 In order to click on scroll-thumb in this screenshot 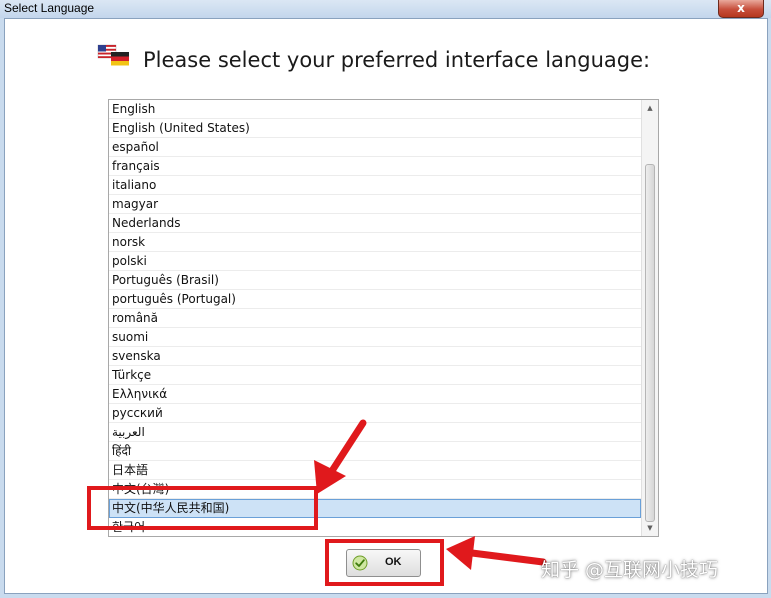, I will do `click(650, 343)`.